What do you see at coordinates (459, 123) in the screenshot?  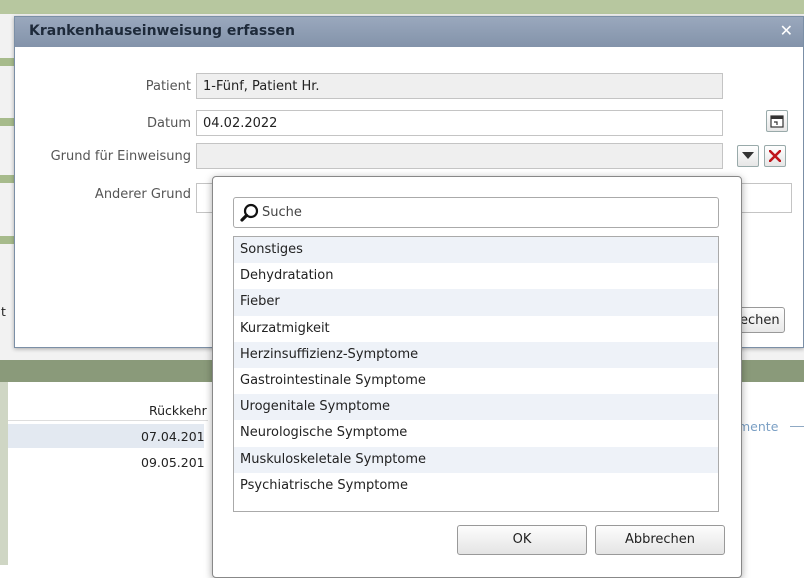 I see `datum-field: 04.02.2022` at bounding box center [459, 123].